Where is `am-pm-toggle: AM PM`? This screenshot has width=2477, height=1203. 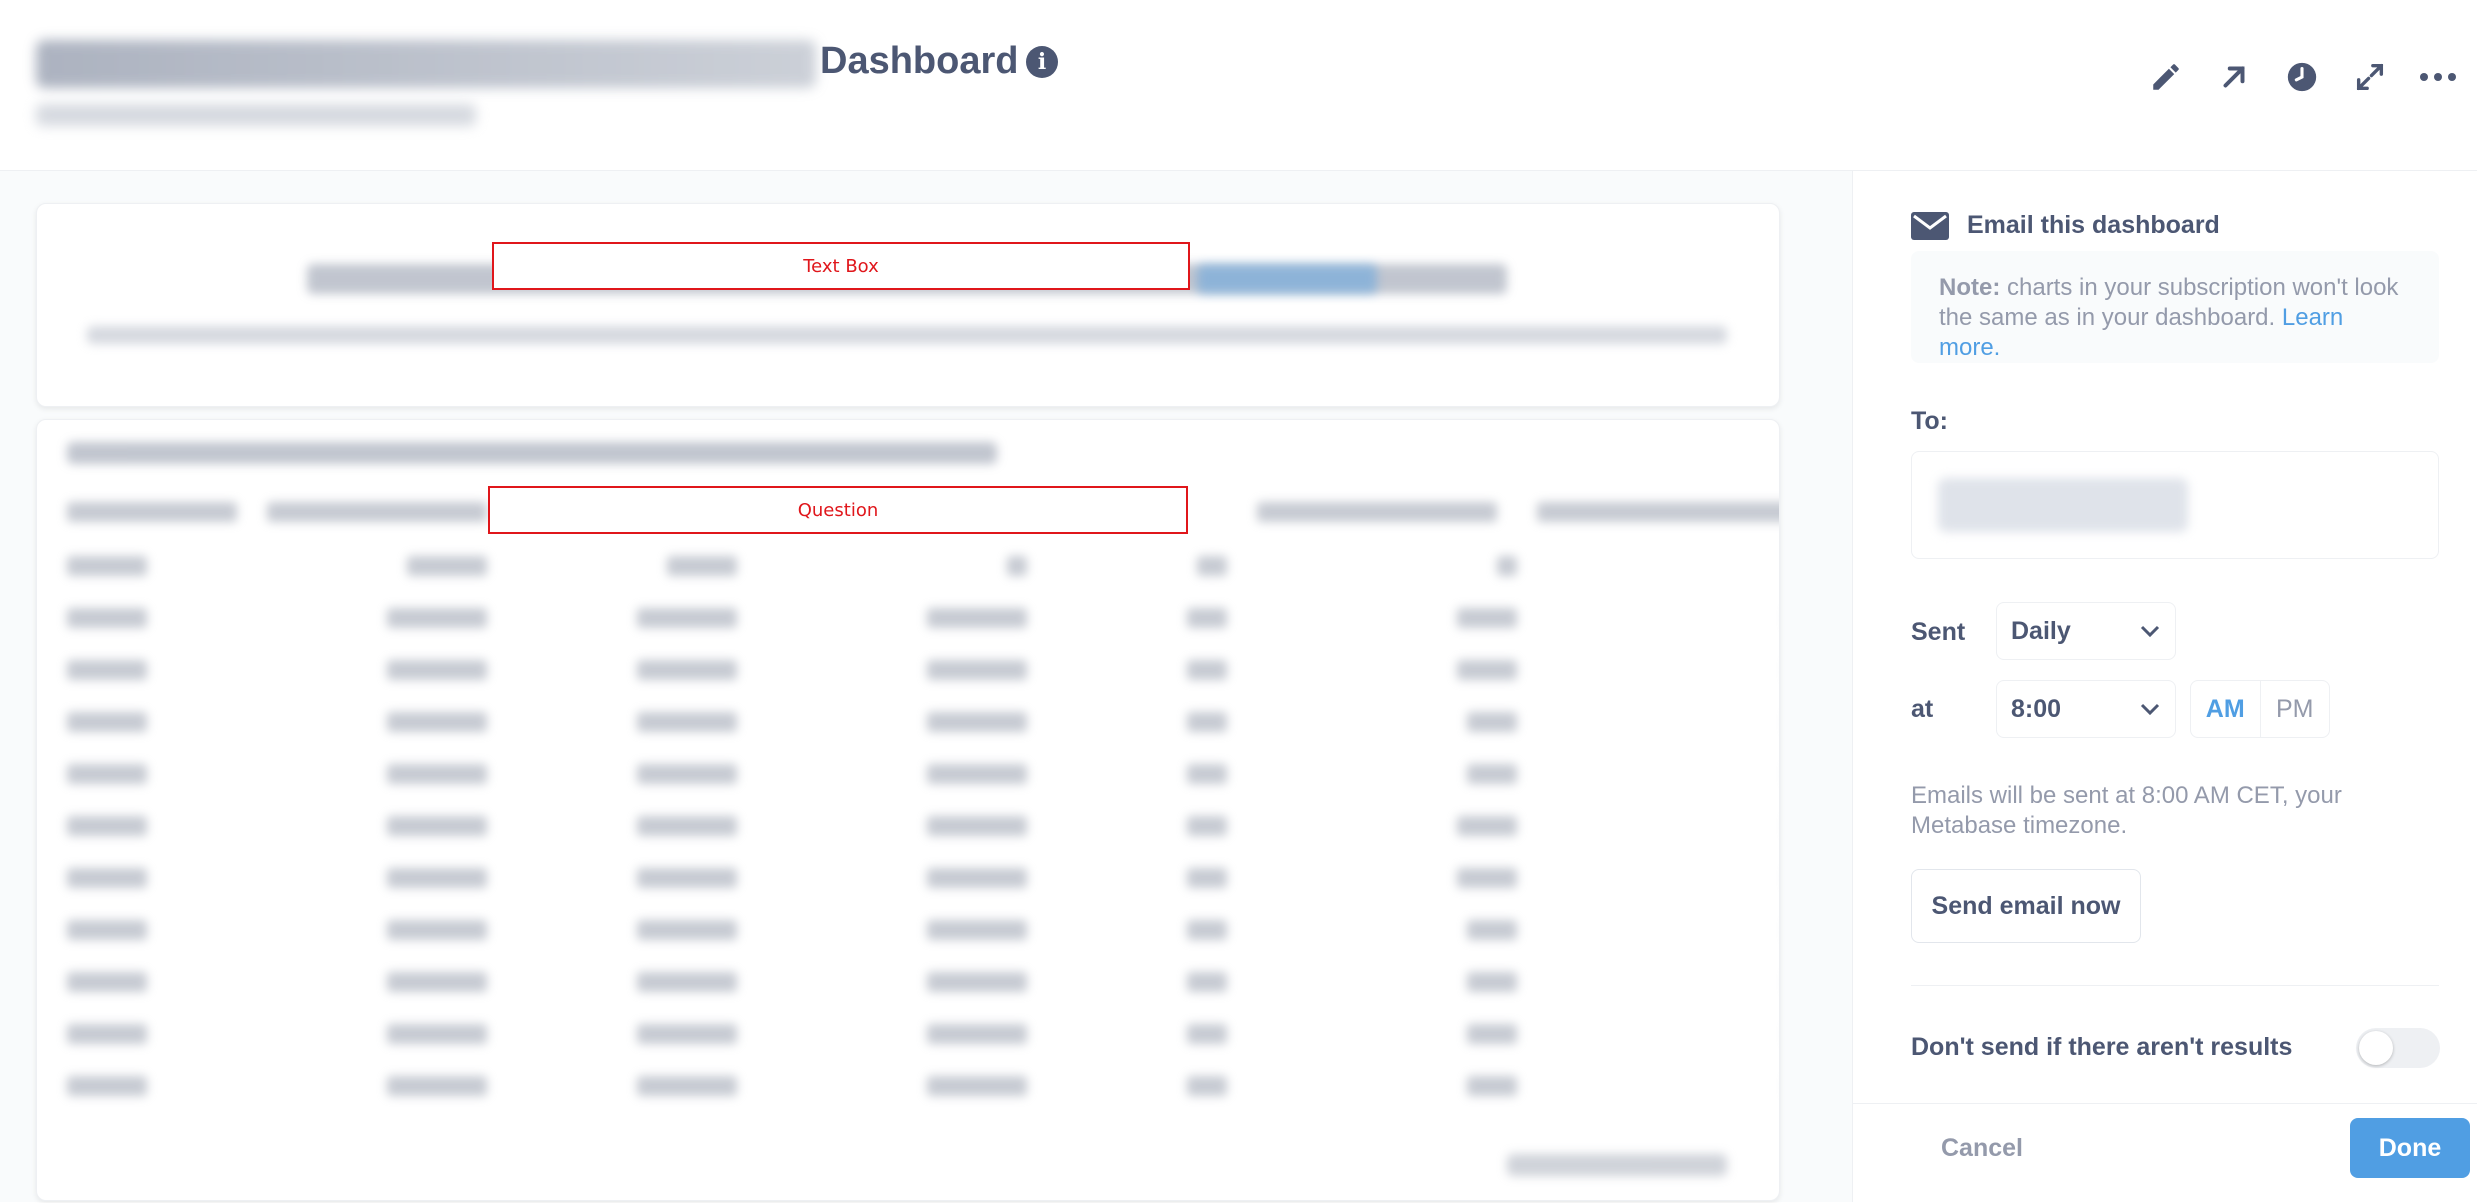 am-pm-toggle: AM PM is located at coordinates (2260, 709).